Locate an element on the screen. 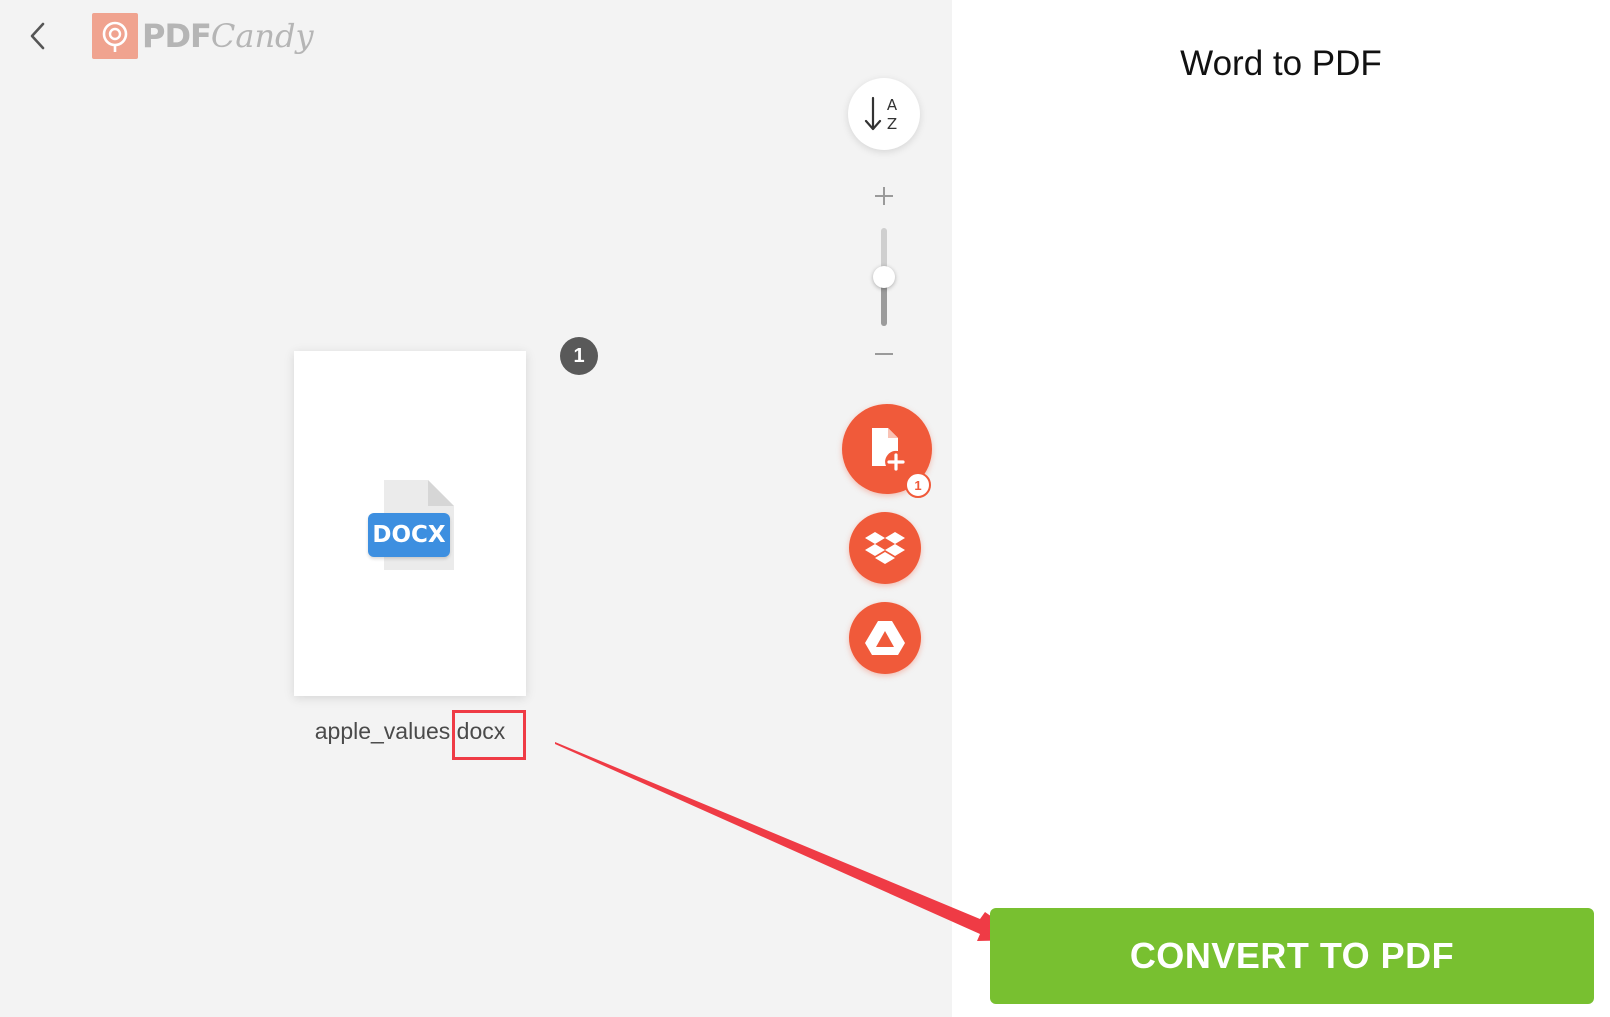 The height and width of the screenshot is (1017, 1610). back-button is located at coordinates (38, 36).